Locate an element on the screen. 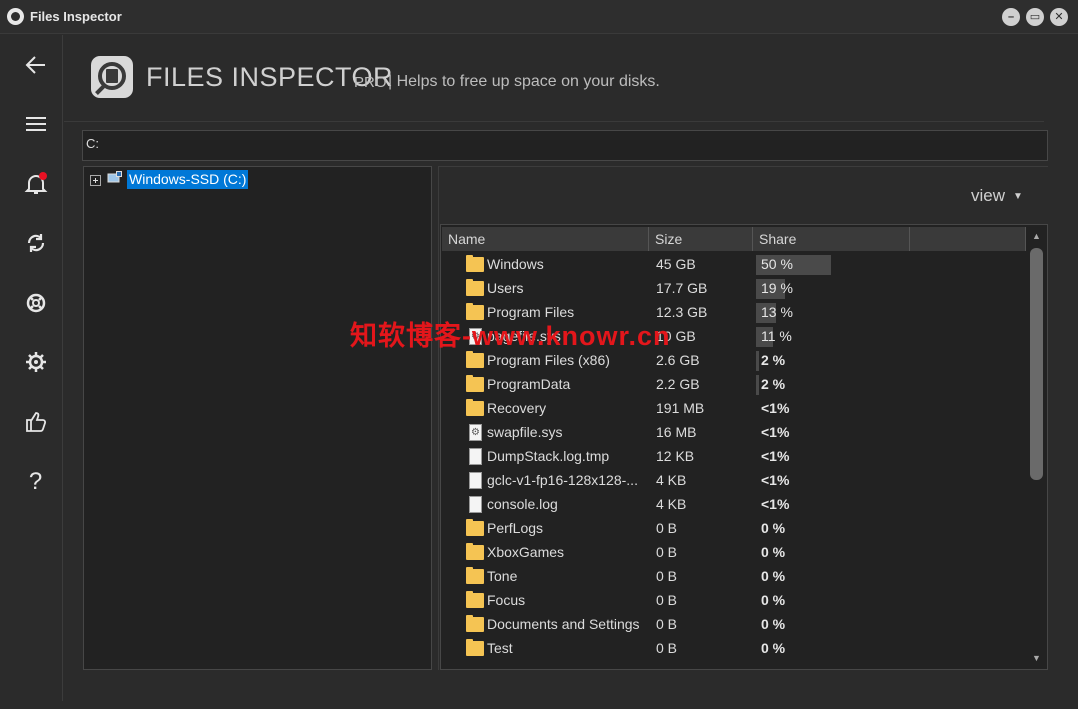 This screenshot has width=1078, height=709. help-button: ? is located at coordinates (35, 482).